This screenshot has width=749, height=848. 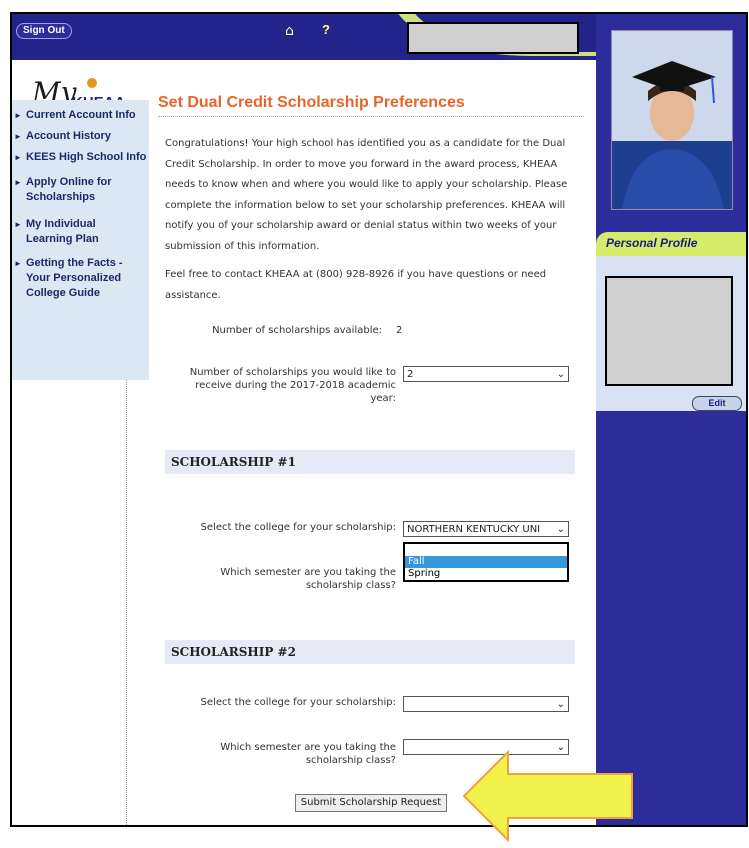 What do you see at coordinates (311, 102) in the screenshot?
I see `page-title: Set Dual Credit Scholarship Preferences` at bounding box center [311, 102].